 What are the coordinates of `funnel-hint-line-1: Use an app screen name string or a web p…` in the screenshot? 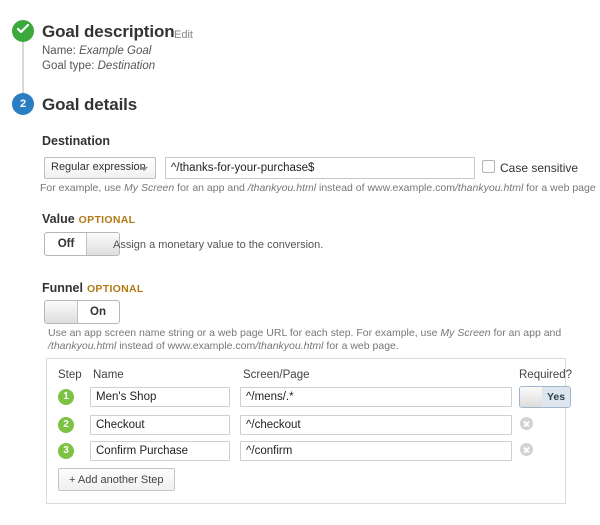 It's located at (305, 333).